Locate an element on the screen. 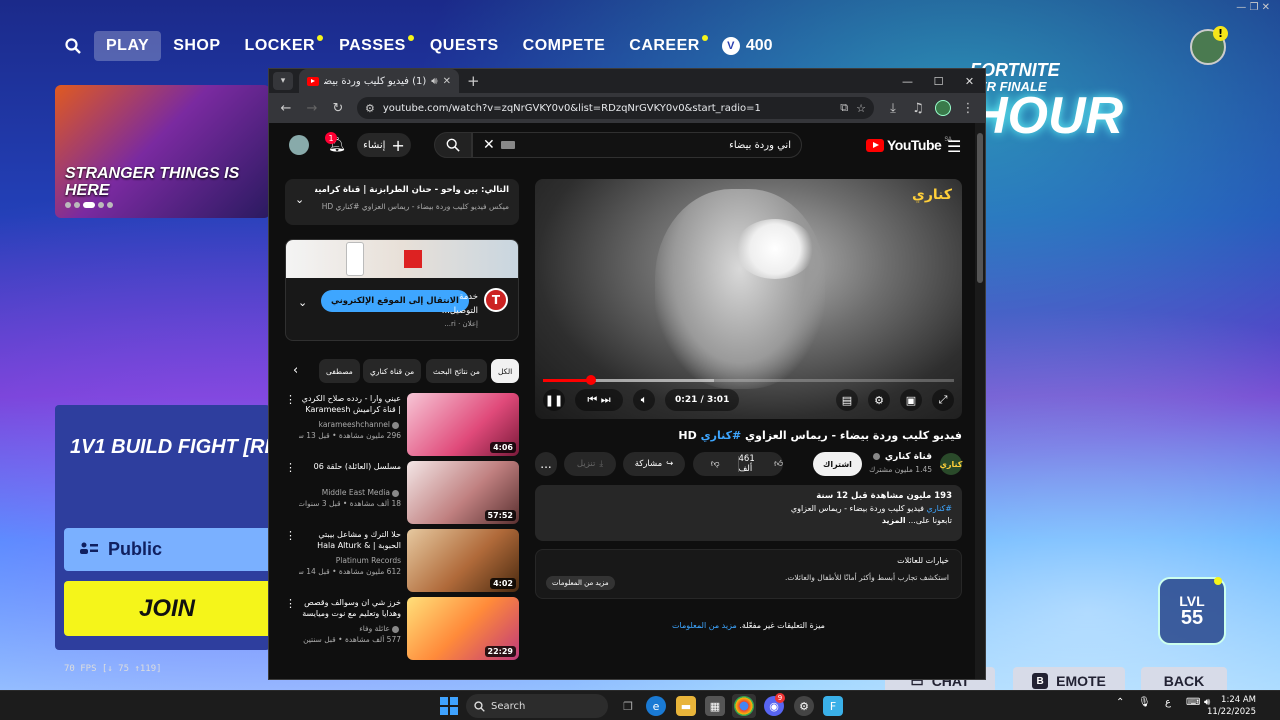 This screenshot has height=720, width=1280. taskbar-search: Search is located at coordinates (537, 706).